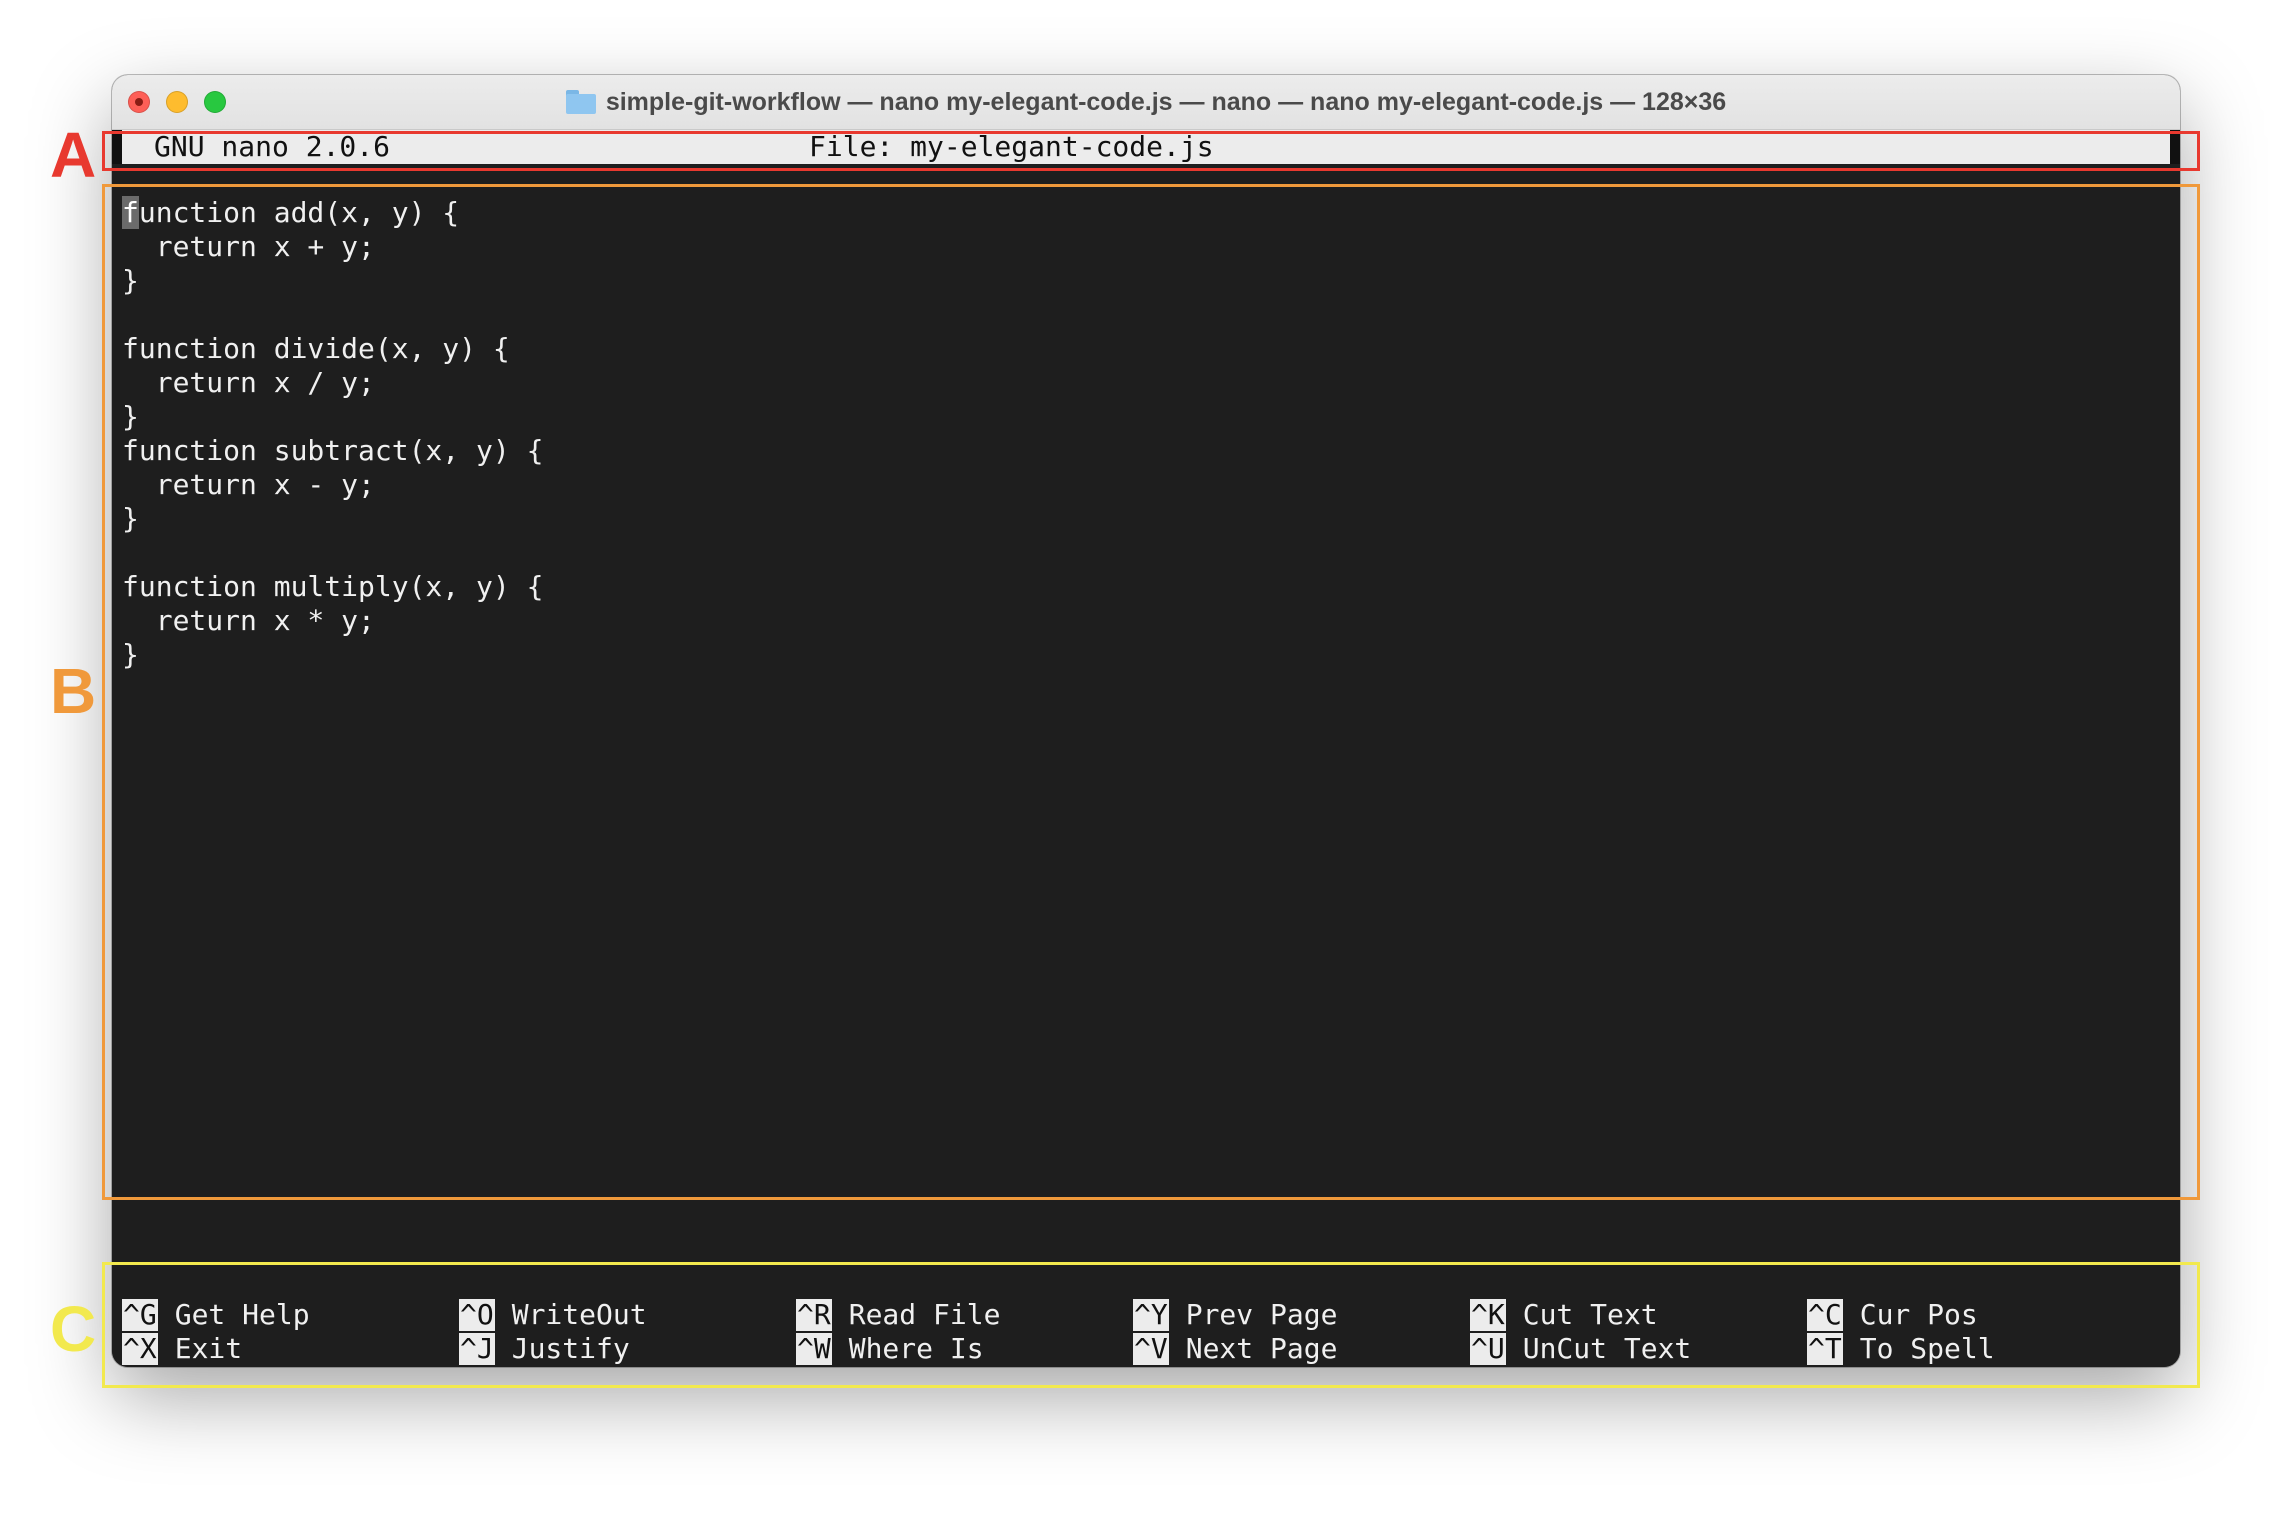 The height and width of the screenshot is (1516, 2292). I want to click on shortcut-key: ^U, so click(1488, 1348).